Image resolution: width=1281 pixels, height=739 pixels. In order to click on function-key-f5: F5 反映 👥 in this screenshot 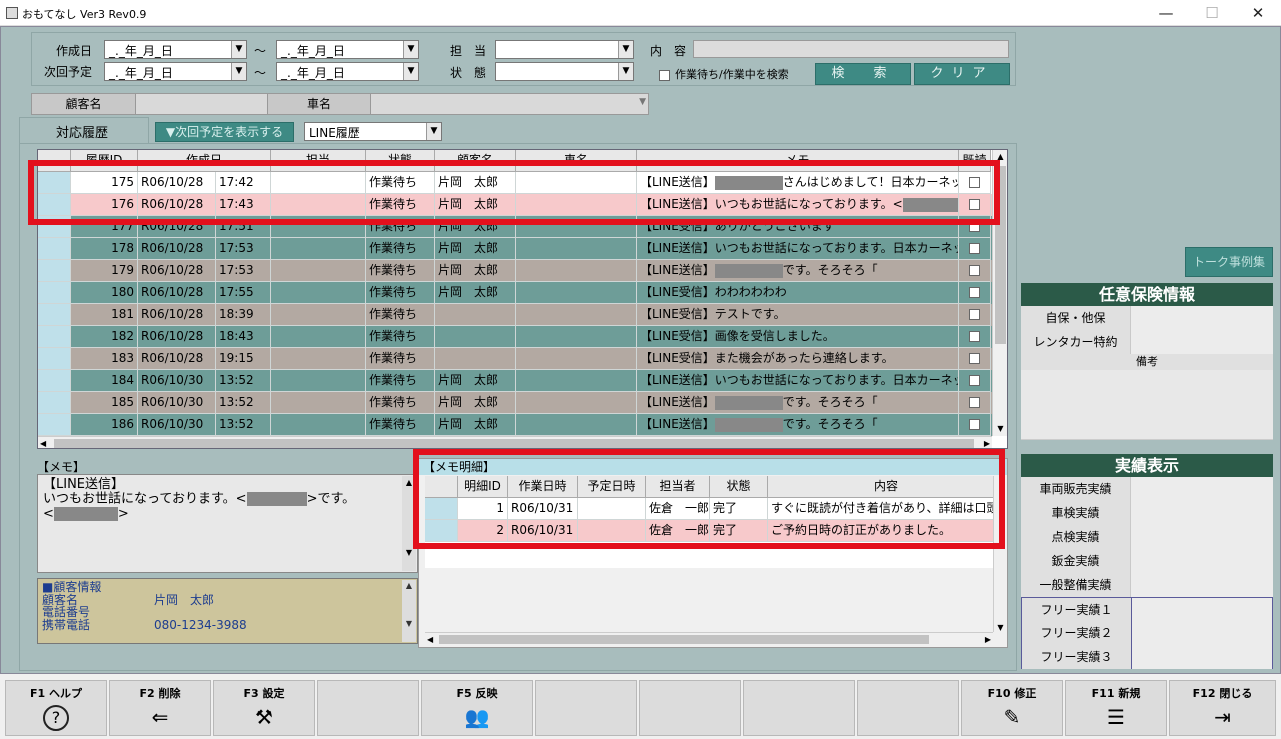, I will do `click(477, 708)`.